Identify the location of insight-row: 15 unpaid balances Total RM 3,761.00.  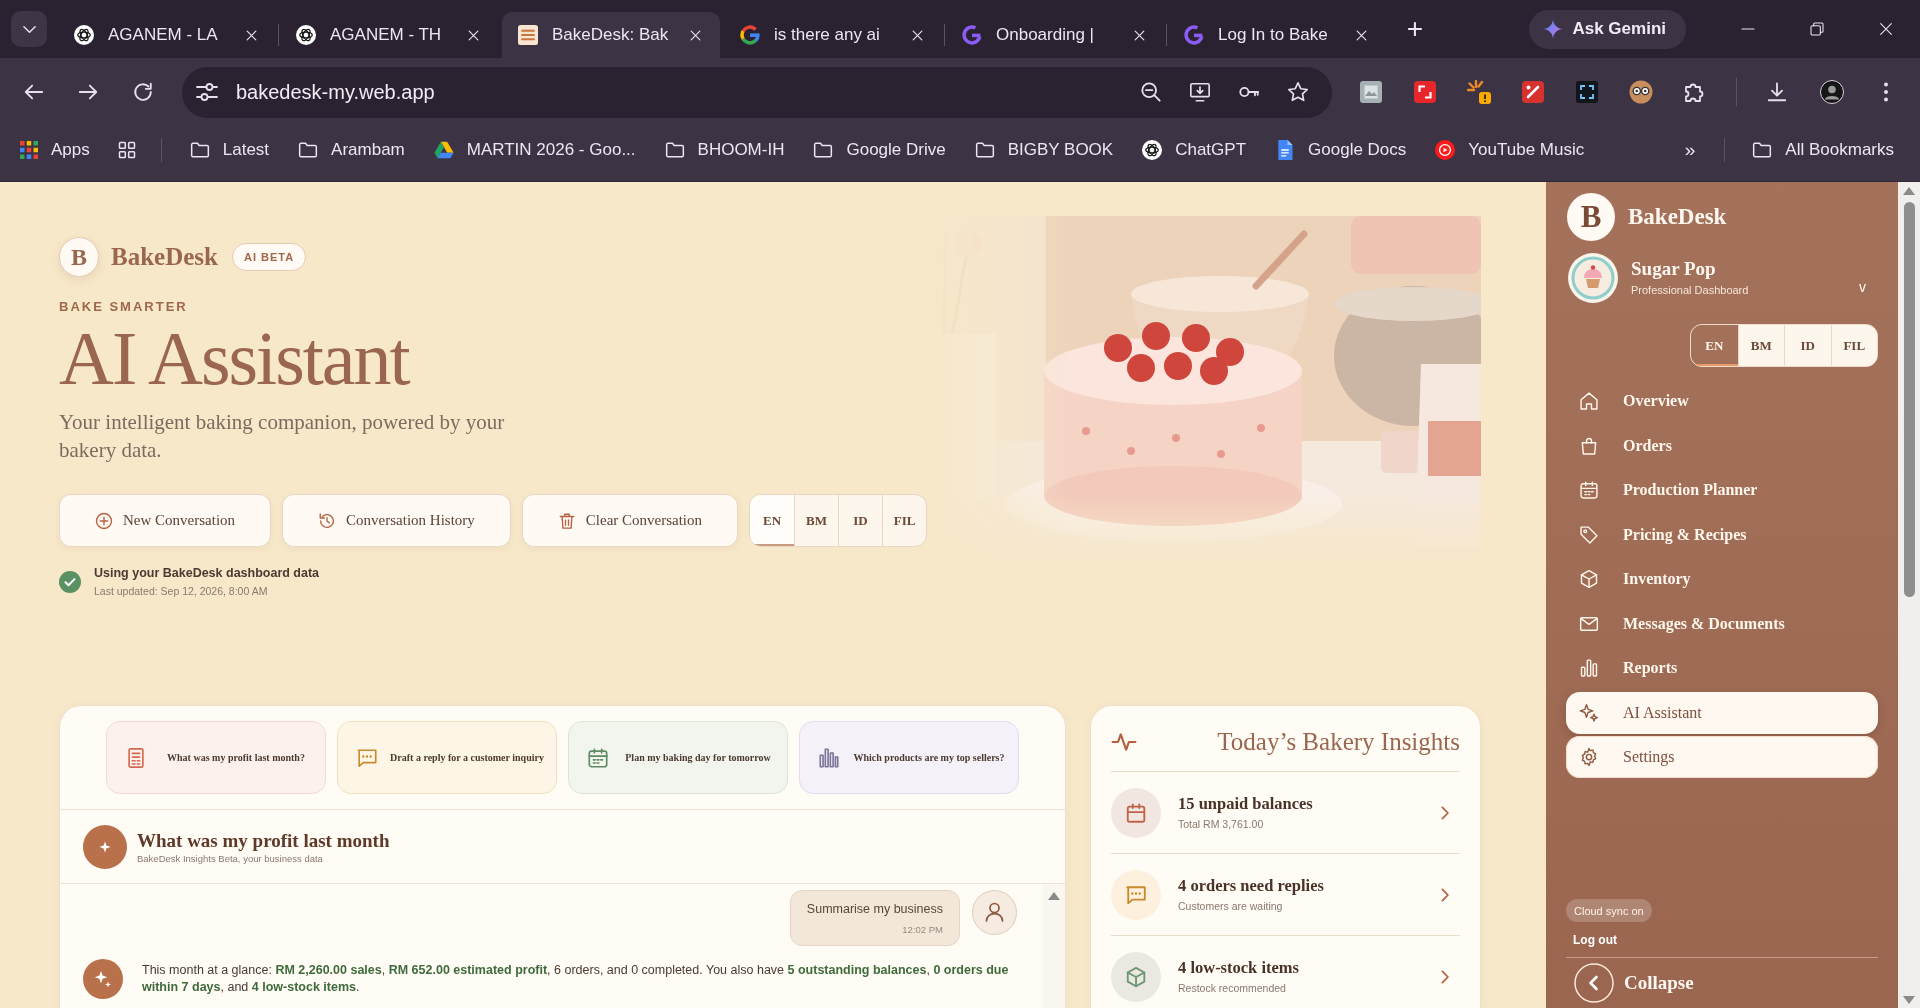
(1285, 813).